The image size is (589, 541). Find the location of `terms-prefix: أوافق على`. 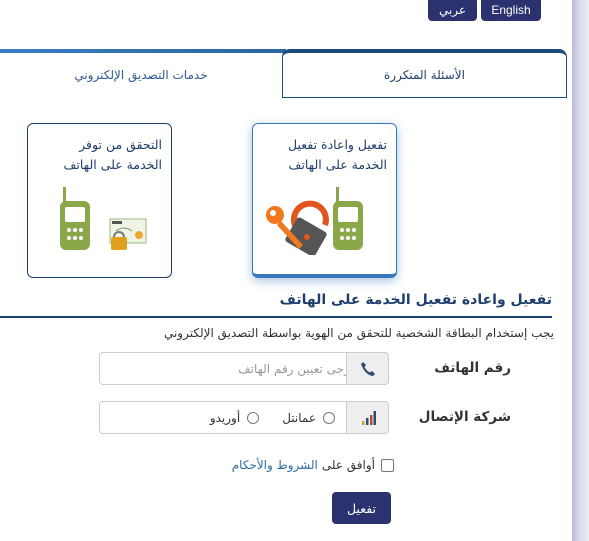

terms-prefix: أوافق على is located at coordinates (348, 465).